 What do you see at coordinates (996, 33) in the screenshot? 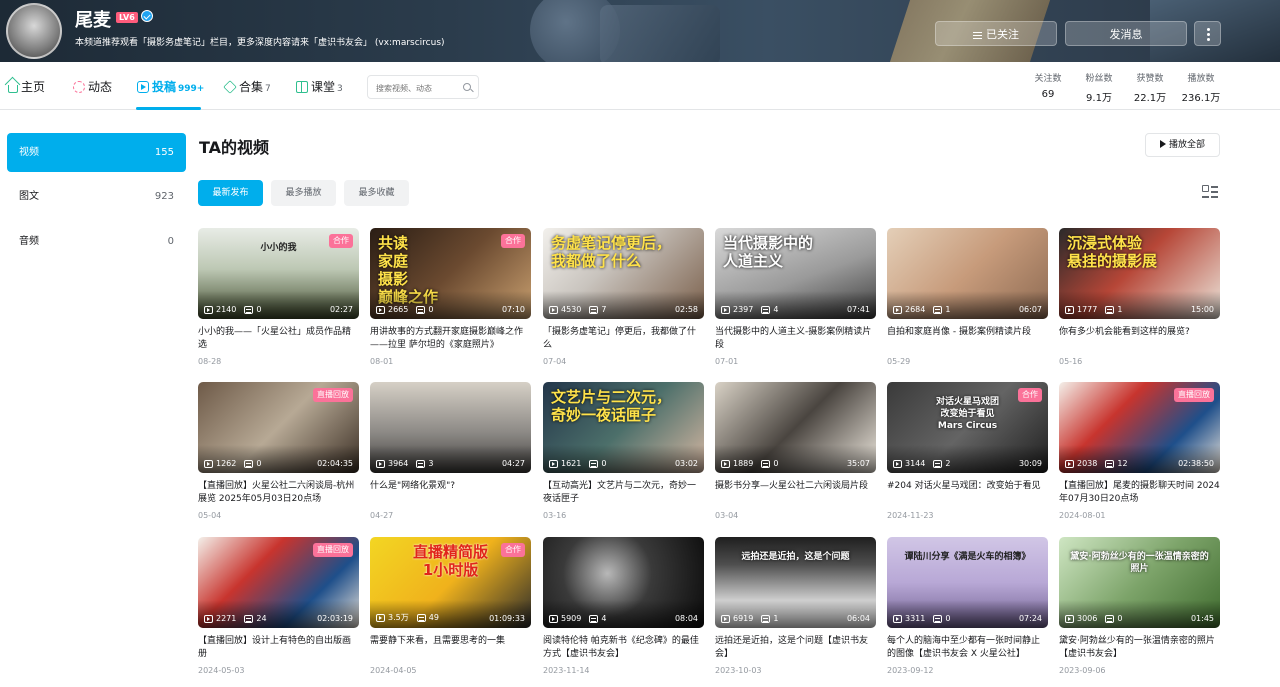
I see `follow-button: 已关注` at bounding box center [996, 33].